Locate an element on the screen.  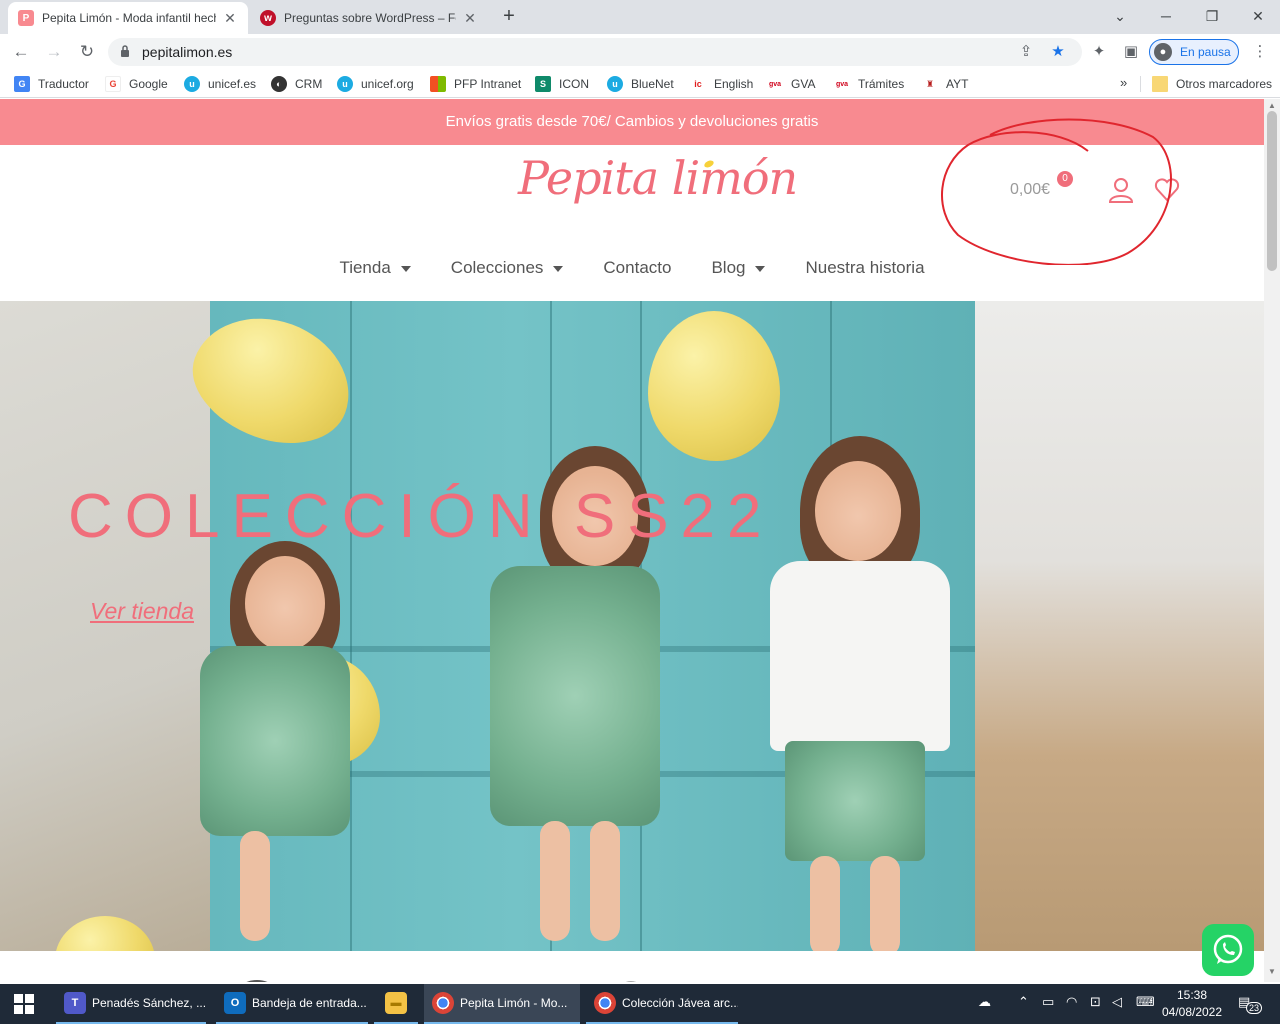
icon-s-icon: S is located at coordinates (543, 84).